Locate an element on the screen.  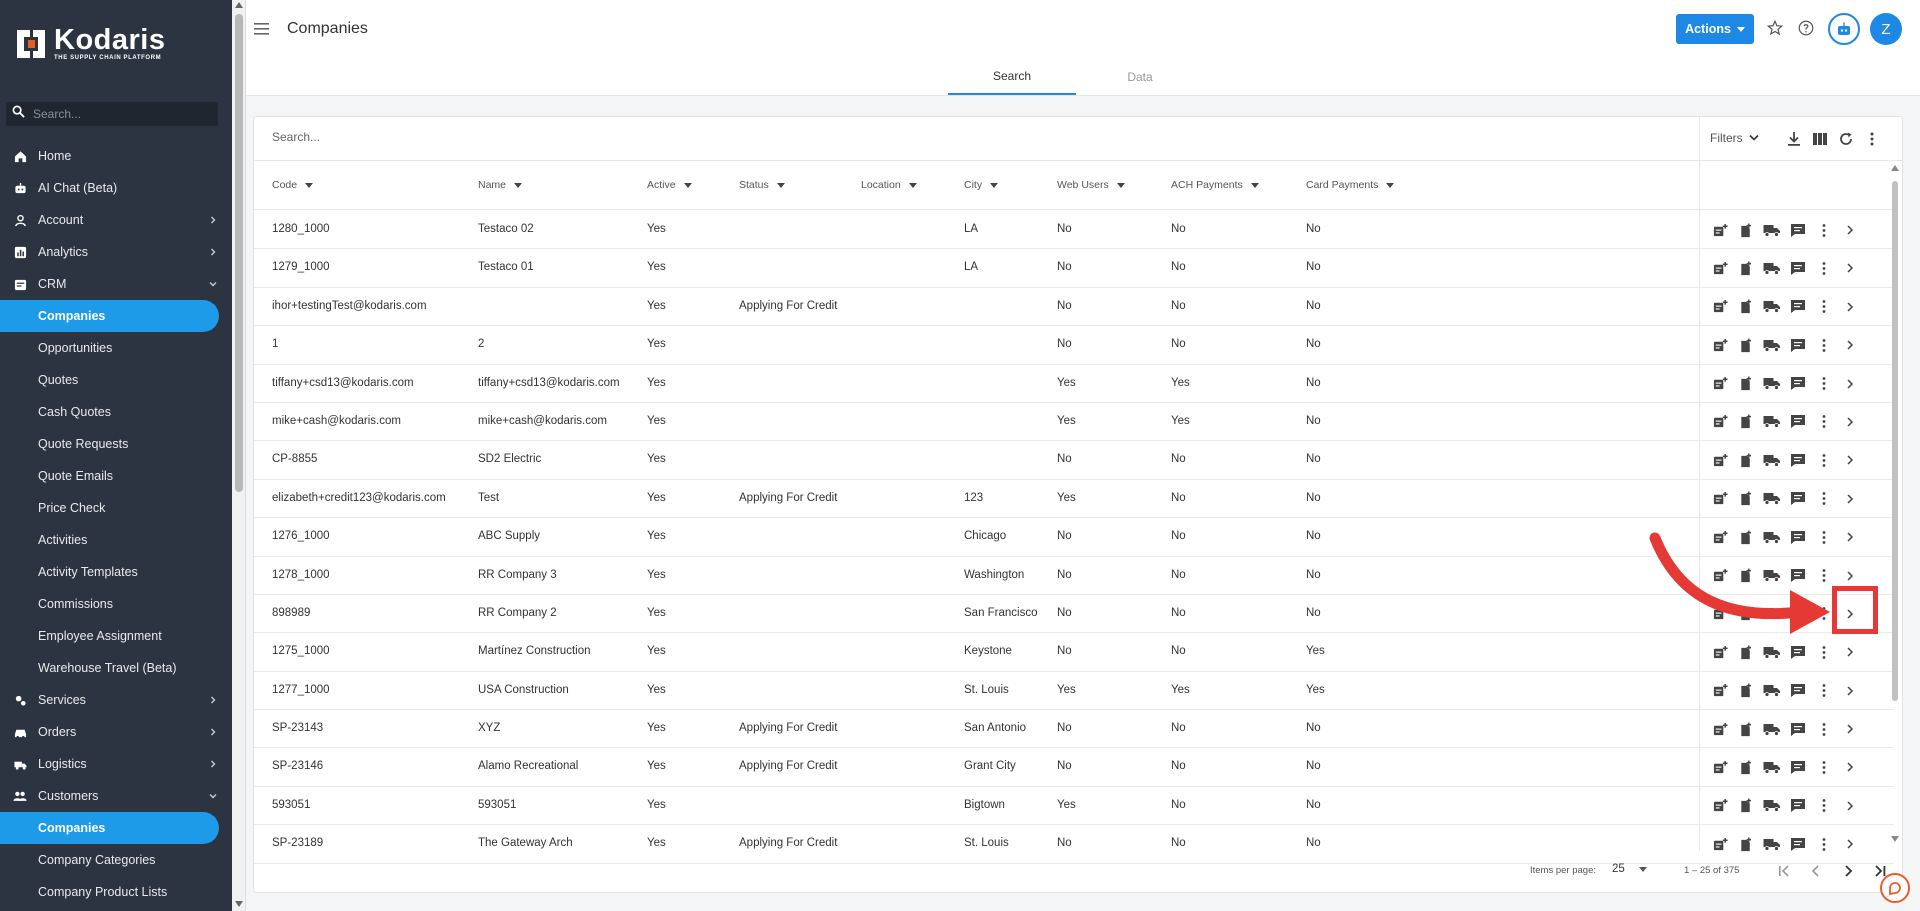
sidebar-item-price-check: Price Check is located at coordinates (116, 508).